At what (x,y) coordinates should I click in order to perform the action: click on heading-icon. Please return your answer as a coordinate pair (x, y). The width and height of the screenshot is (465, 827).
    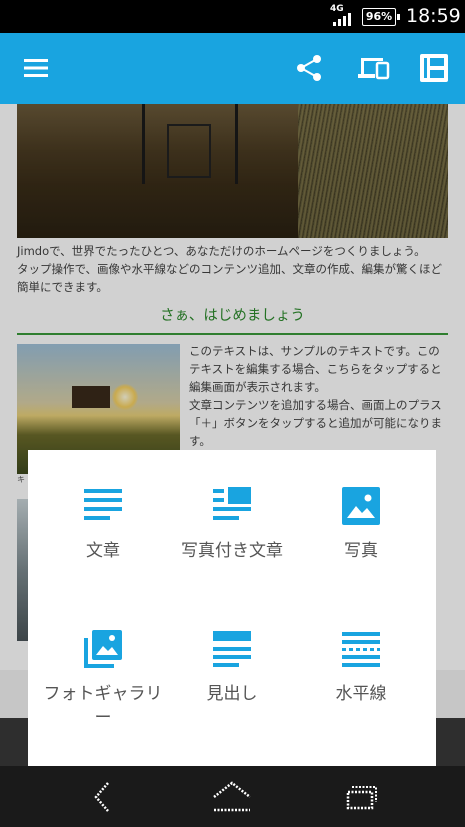
    Looking at the image, I should click on (232, 649).